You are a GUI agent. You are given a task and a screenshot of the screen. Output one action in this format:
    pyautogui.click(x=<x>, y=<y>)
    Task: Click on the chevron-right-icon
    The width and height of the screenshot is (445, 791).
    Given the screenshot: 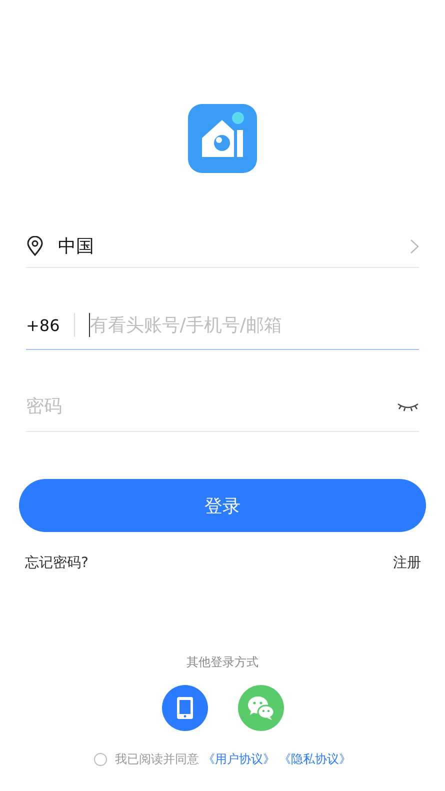 What is the action you would take?
    pyautogui.click(x=414, y=246)
    